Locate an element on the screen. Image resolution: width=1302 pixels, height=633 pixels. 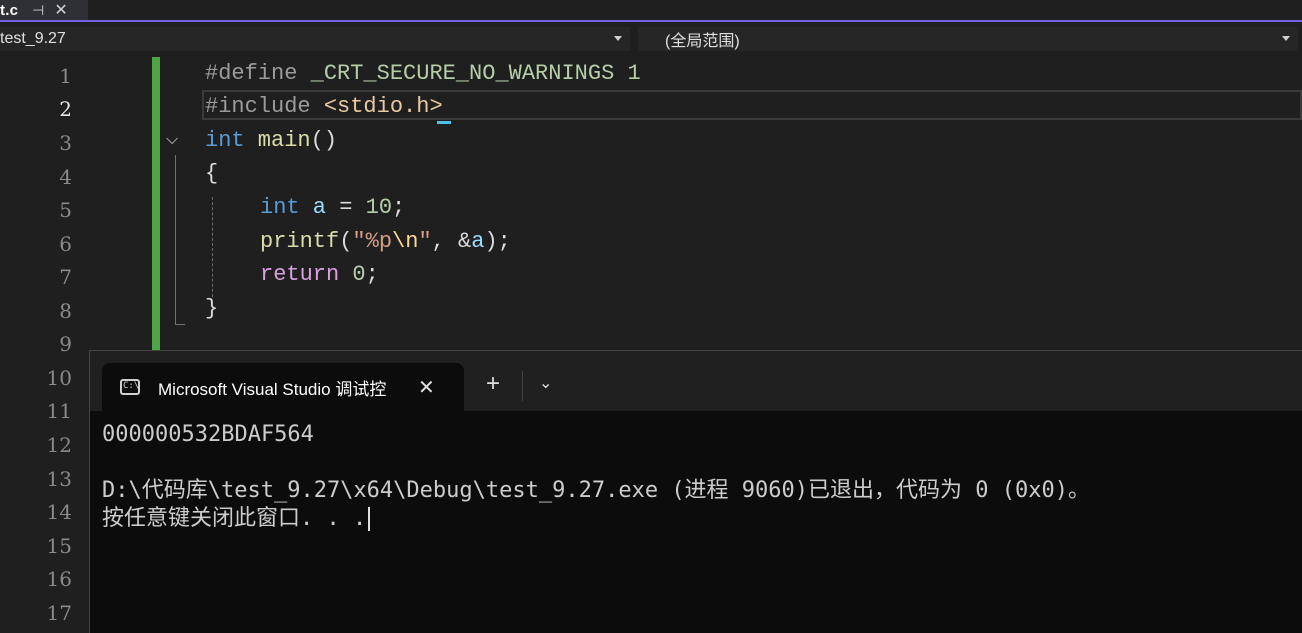
number-token: 1 is located at coordinates (634, 73).